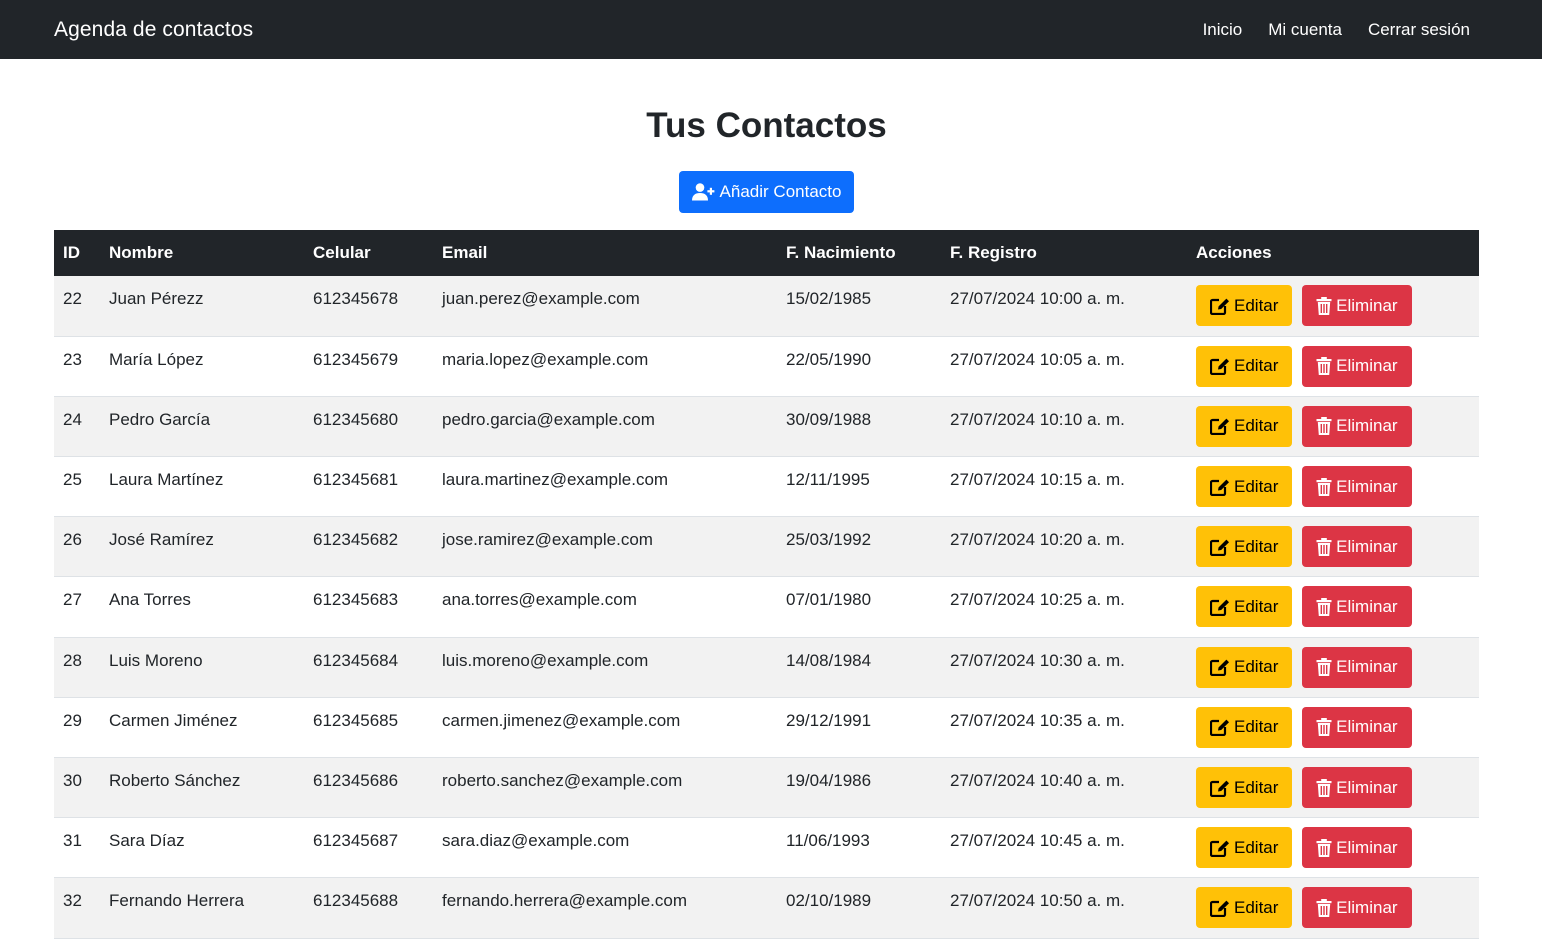  What do you see at coordinates (1037, 841) in the screenshot?
I see `cell-registered: 27/07/2024 10:45 a. m.` at bounding box center [1037, 841].